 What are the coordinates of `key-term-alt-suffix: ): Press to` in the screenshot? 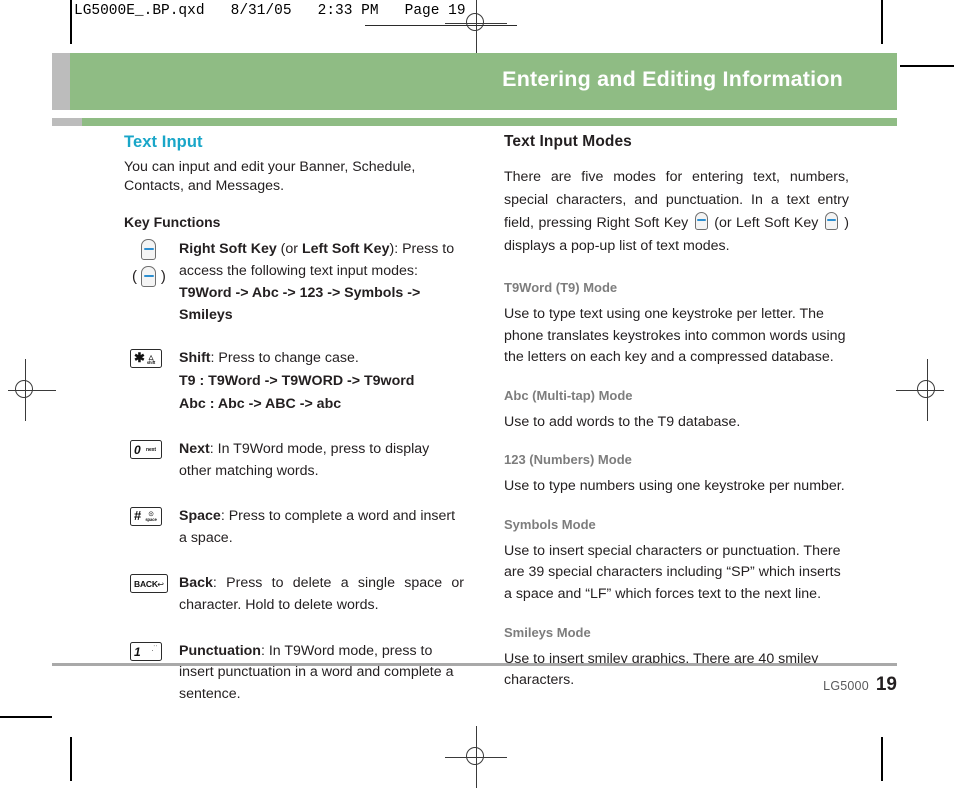 It's located at (422, 249).